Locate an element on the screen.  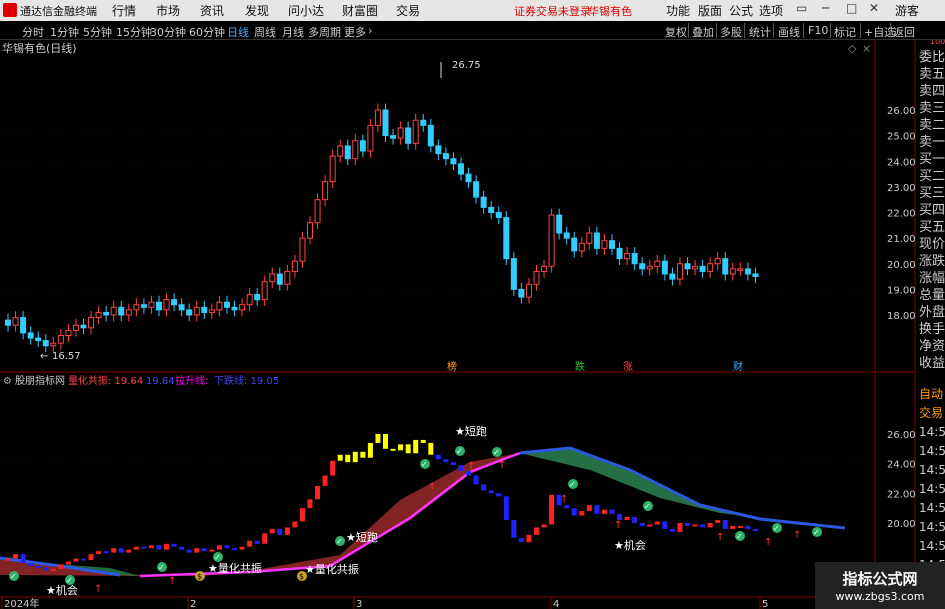
menu-discover: 发现 is located at coordinates (257, 10).